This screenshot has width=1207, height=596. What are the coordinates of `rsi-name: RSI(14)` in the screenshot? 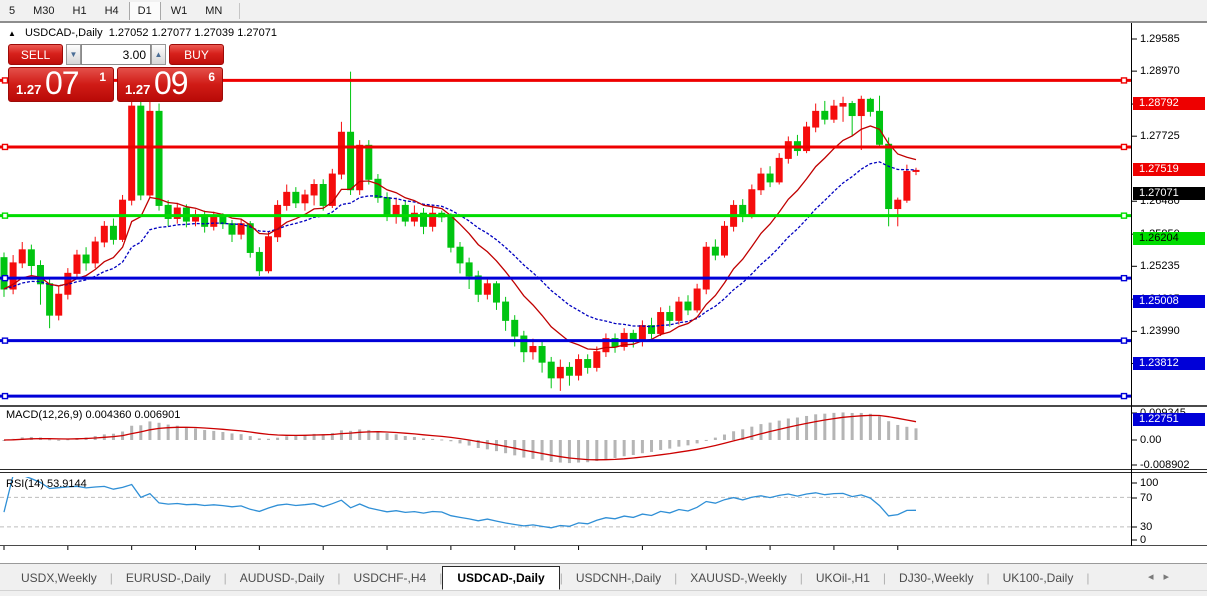 It's located at (25, 484).